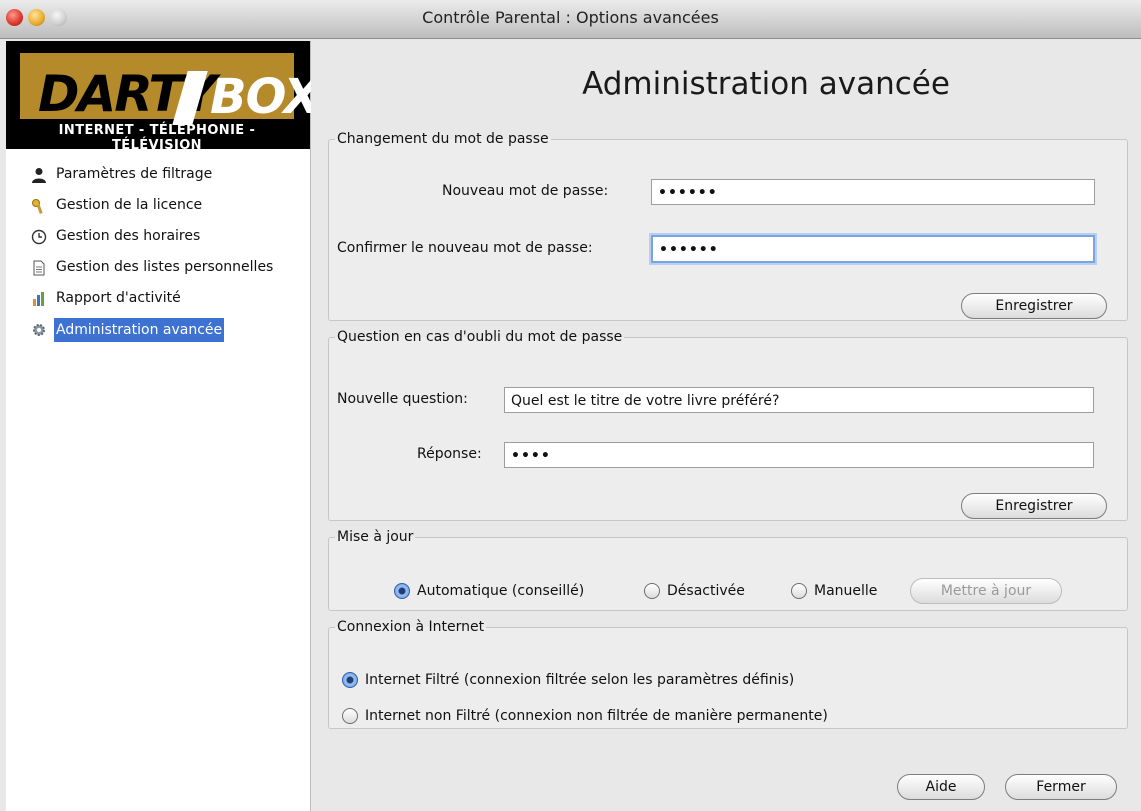 The width and height of the screenshot is (1141, 811). I want to click on key-icon, so click(39, 206).